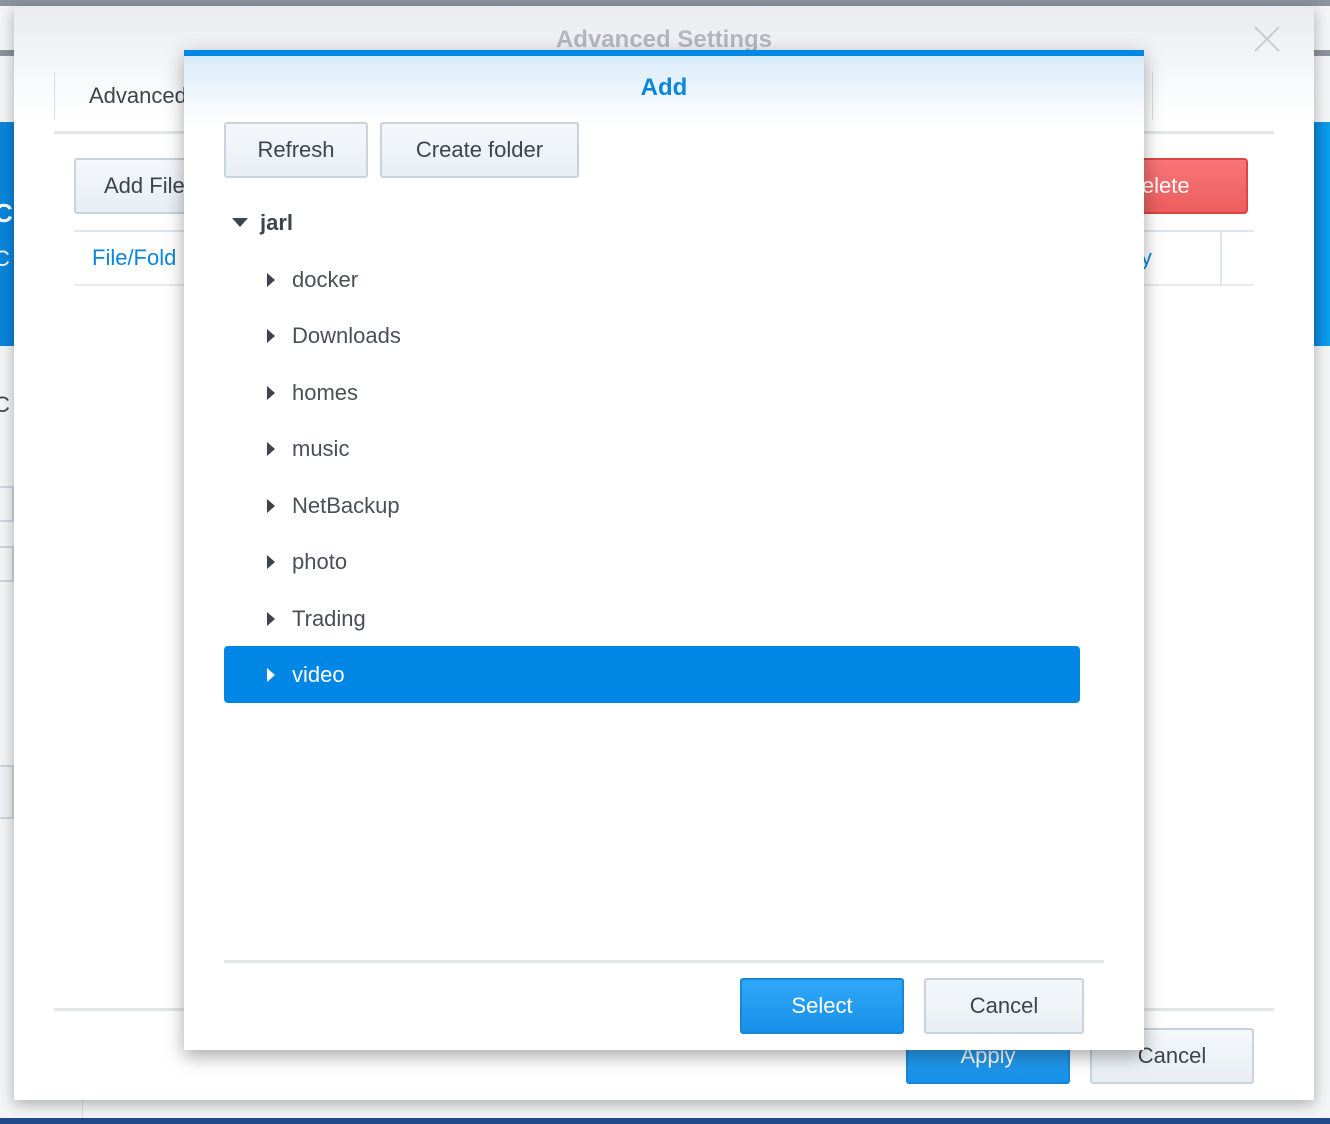 The width and height of the screenshot is (1330, 1124). I want to click on column-header-file-folder: File/Fold, so click(134, 258).